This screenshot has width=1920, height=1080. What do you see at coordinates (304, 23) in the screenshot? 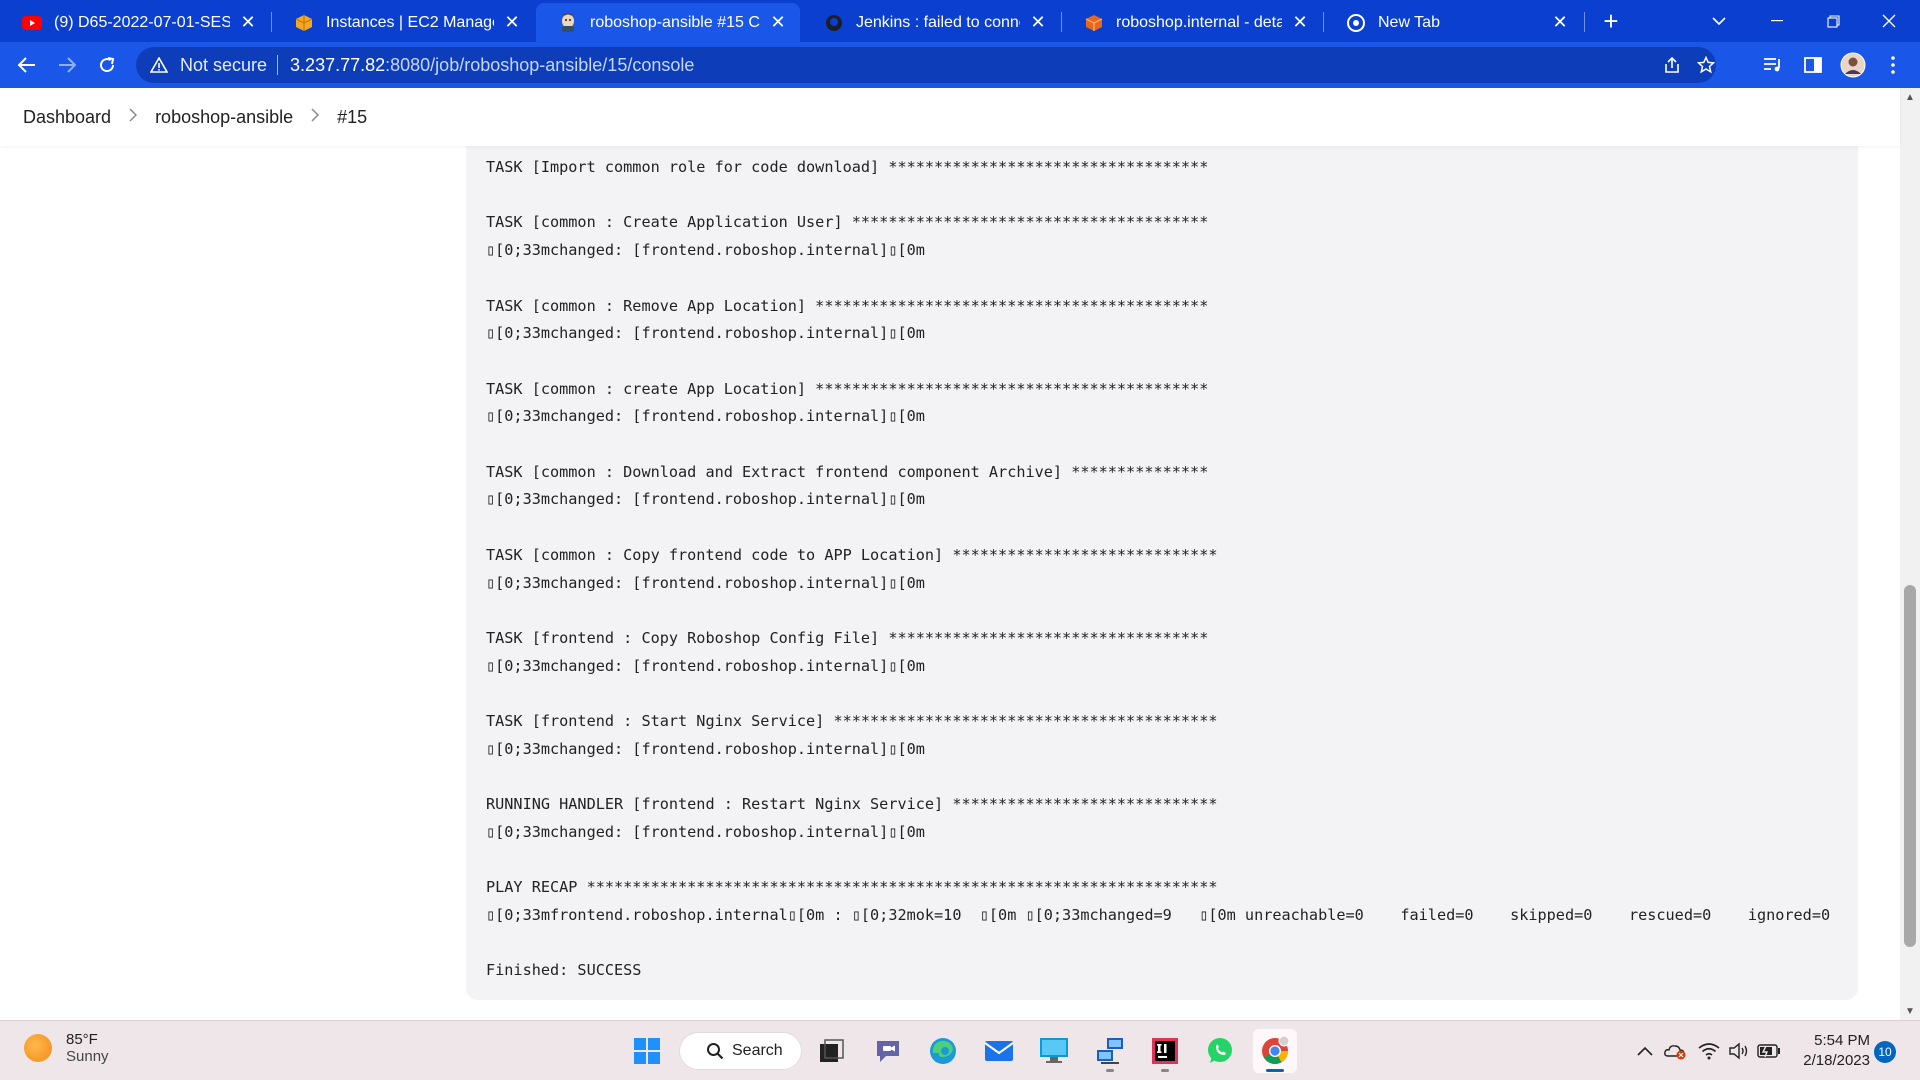
I see `aws-box-icon` at bounding box center [304, 23].